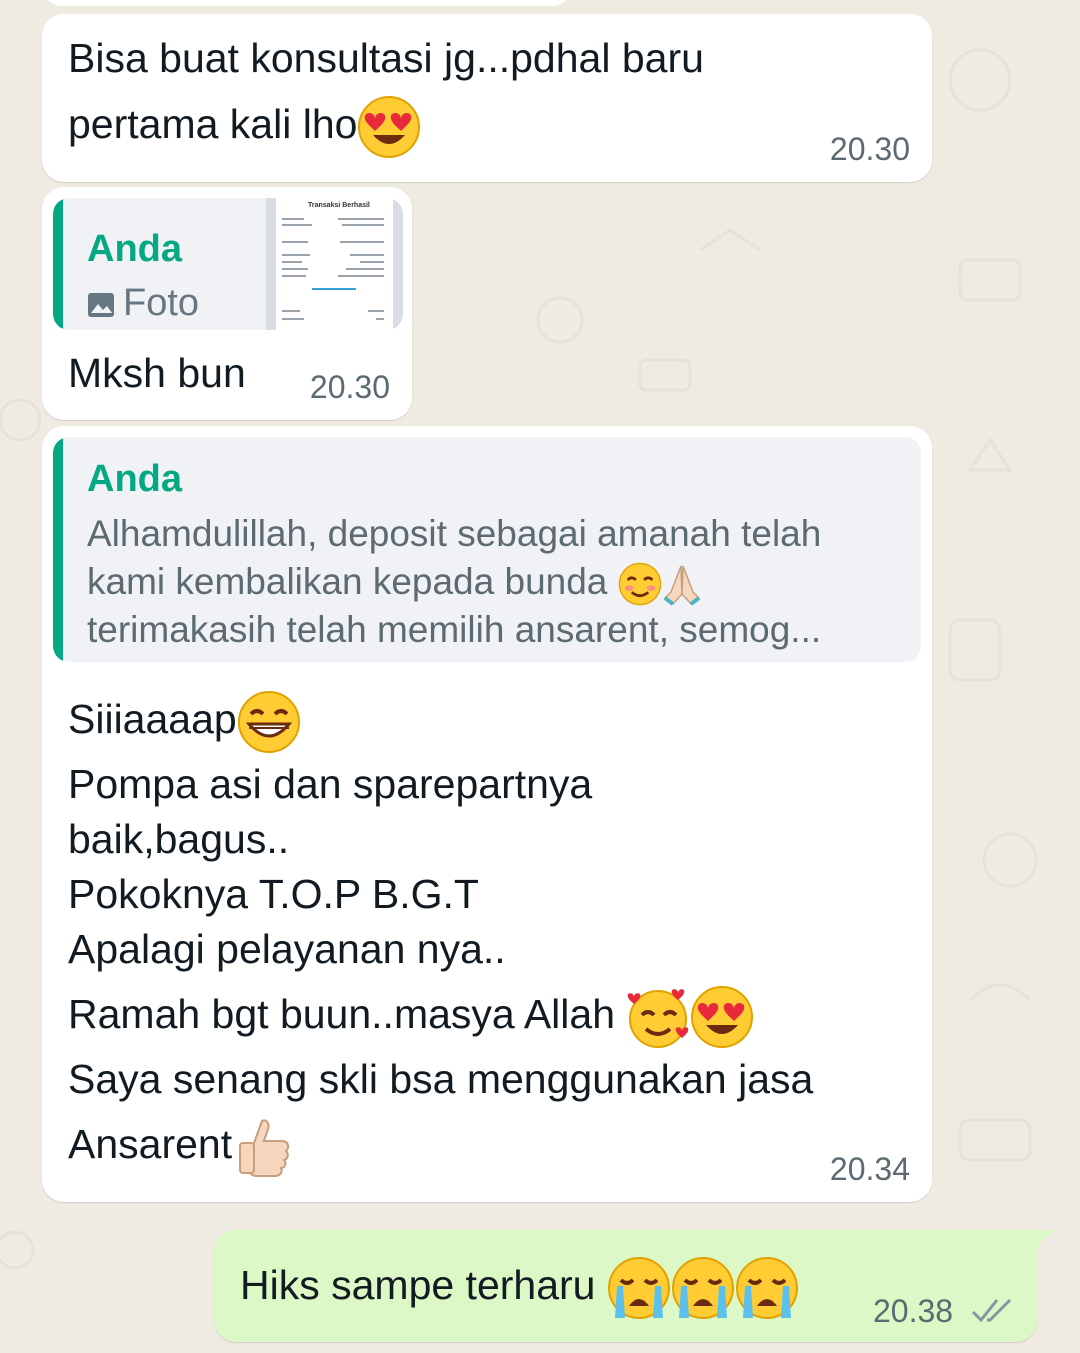 Image resolution: width=1080 pixels, height=1353 pixels. Describe the element at coordinates (386, 58) in the screenshot. I see `message-line: Bisa buat konsultasi jg...pdhal baru` at that location.